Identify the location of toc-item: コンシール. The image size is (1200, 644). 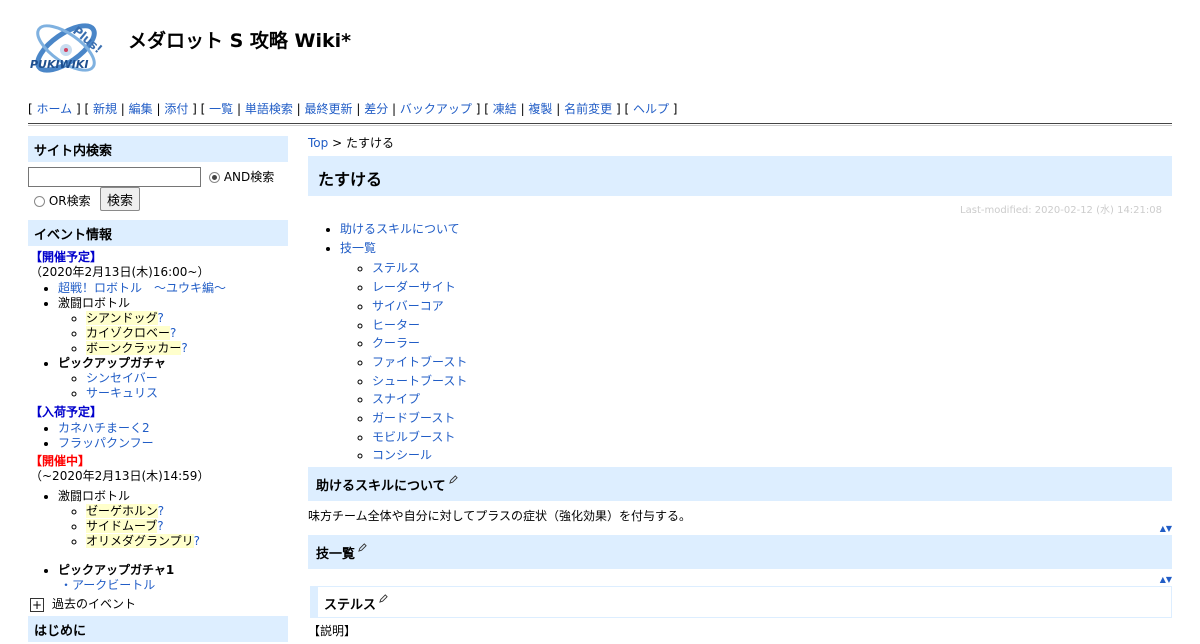
(772, 455).